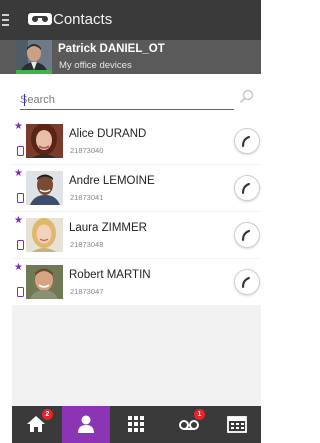  What do you see at coordinates (136, 235) in the screenshot?
I see `contact-row: ★ Laura ZIMMER 21873048` at bounding box center [136, 235].